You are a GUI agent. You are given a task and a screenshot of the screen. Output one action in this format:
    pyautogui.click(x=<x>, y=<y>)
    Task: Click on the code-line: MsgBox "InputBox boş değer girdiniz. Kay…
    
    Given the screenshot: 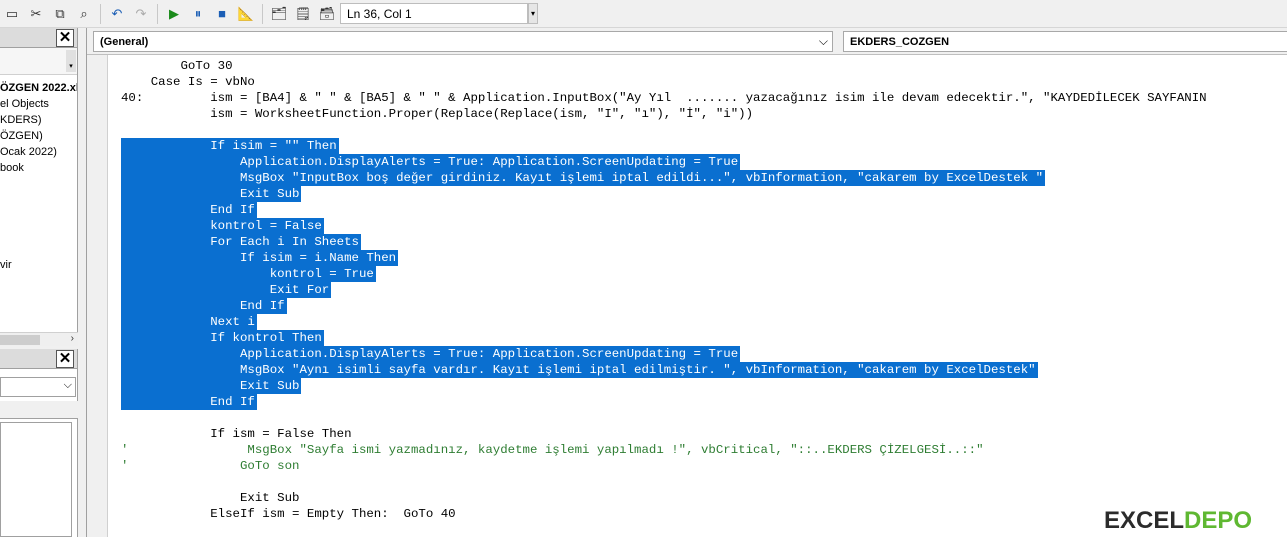 What is the action you would take?
    pyautogui.click(x=582, y=178)
    